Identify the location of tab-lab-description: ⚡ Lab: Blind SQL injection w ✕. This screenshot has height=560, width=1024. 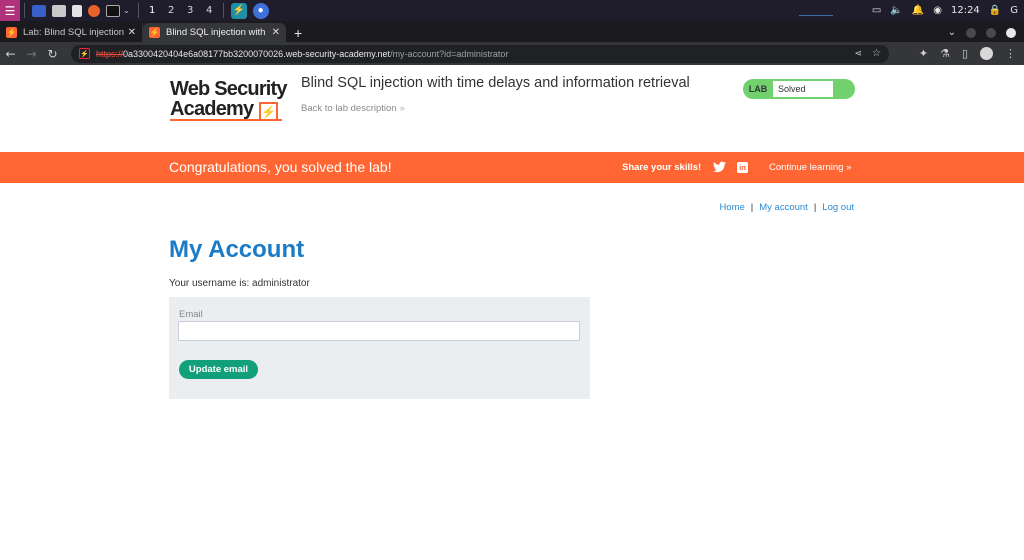
(71, 32).